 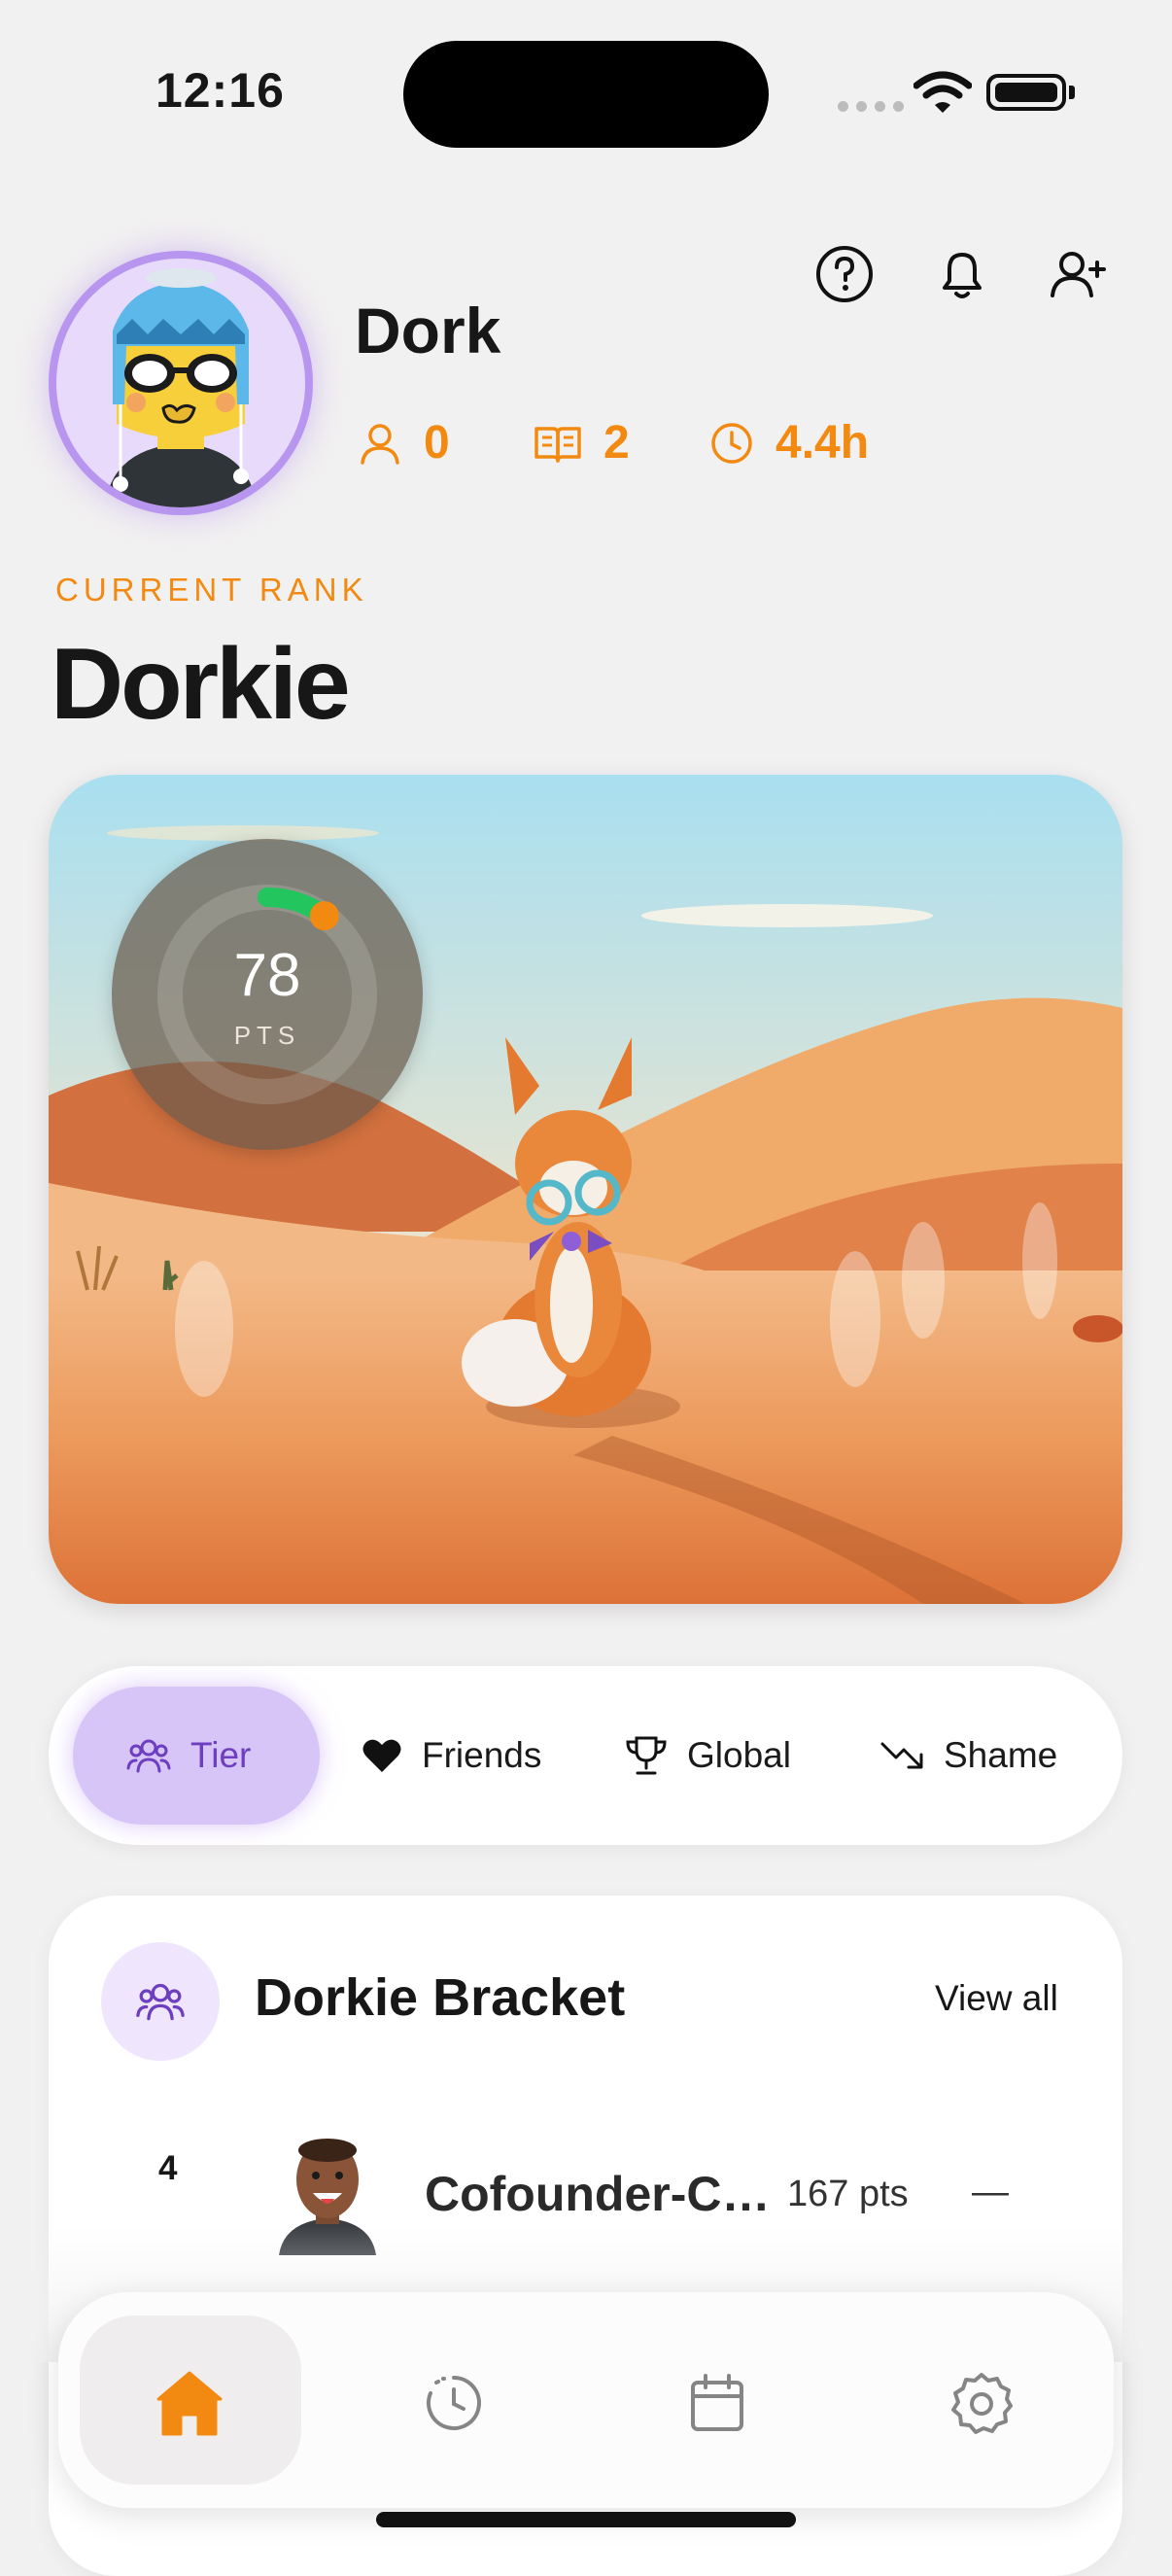 What do you see at coordinates (962, 274) in the screenshot?
I see `bell-icon` at bounding box center [962, 274].